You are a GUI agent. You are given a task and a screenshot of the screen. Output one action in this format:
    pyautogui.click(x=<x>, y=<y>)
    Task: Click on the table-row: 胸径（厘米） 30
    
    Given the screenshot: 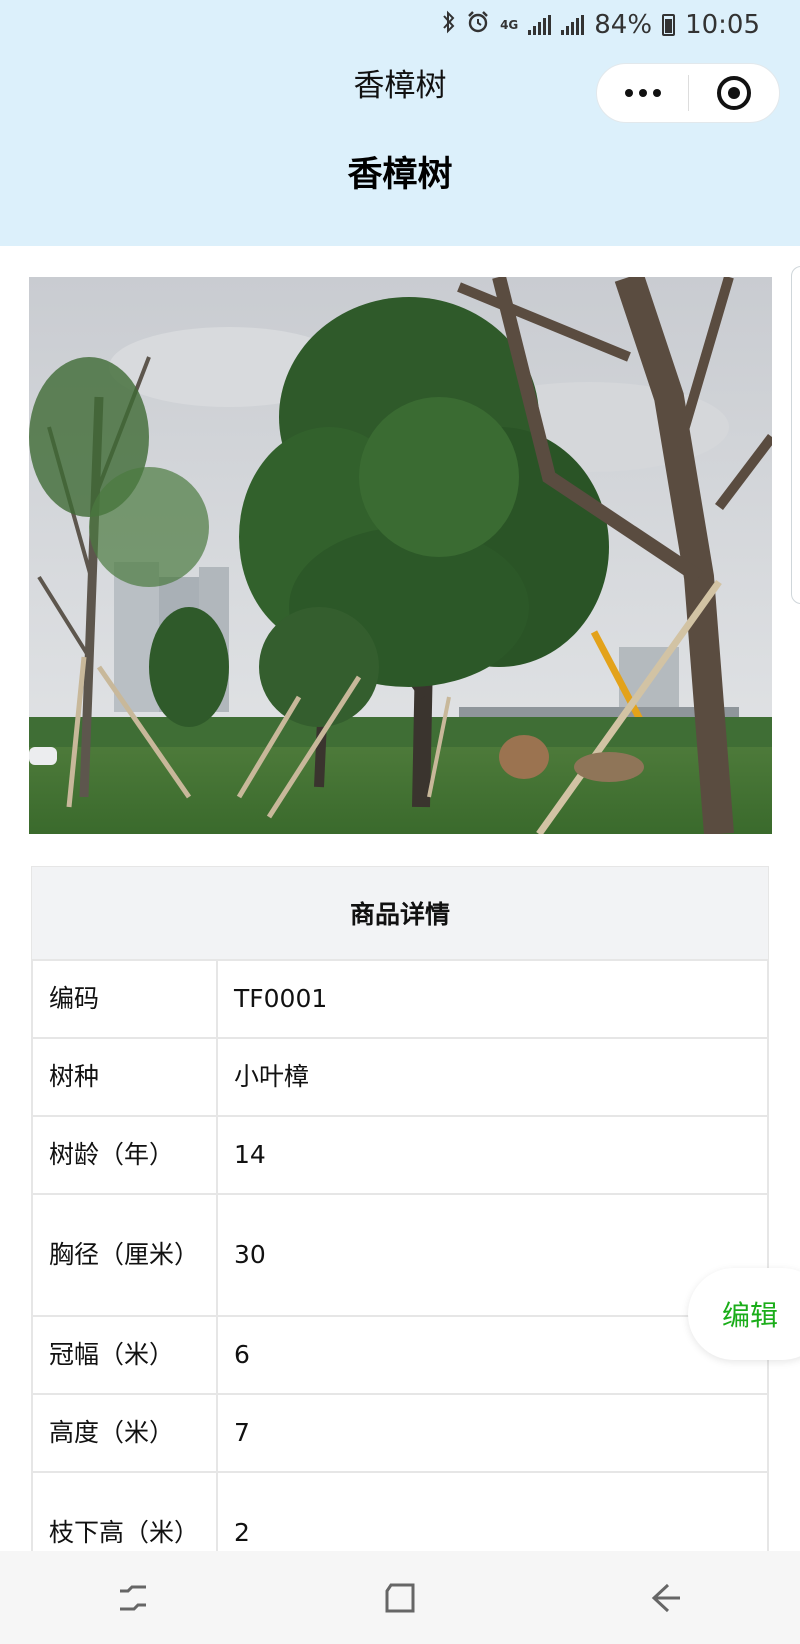 What is the action you would take?
    pyautogui.click(x=400, y=1255)
    